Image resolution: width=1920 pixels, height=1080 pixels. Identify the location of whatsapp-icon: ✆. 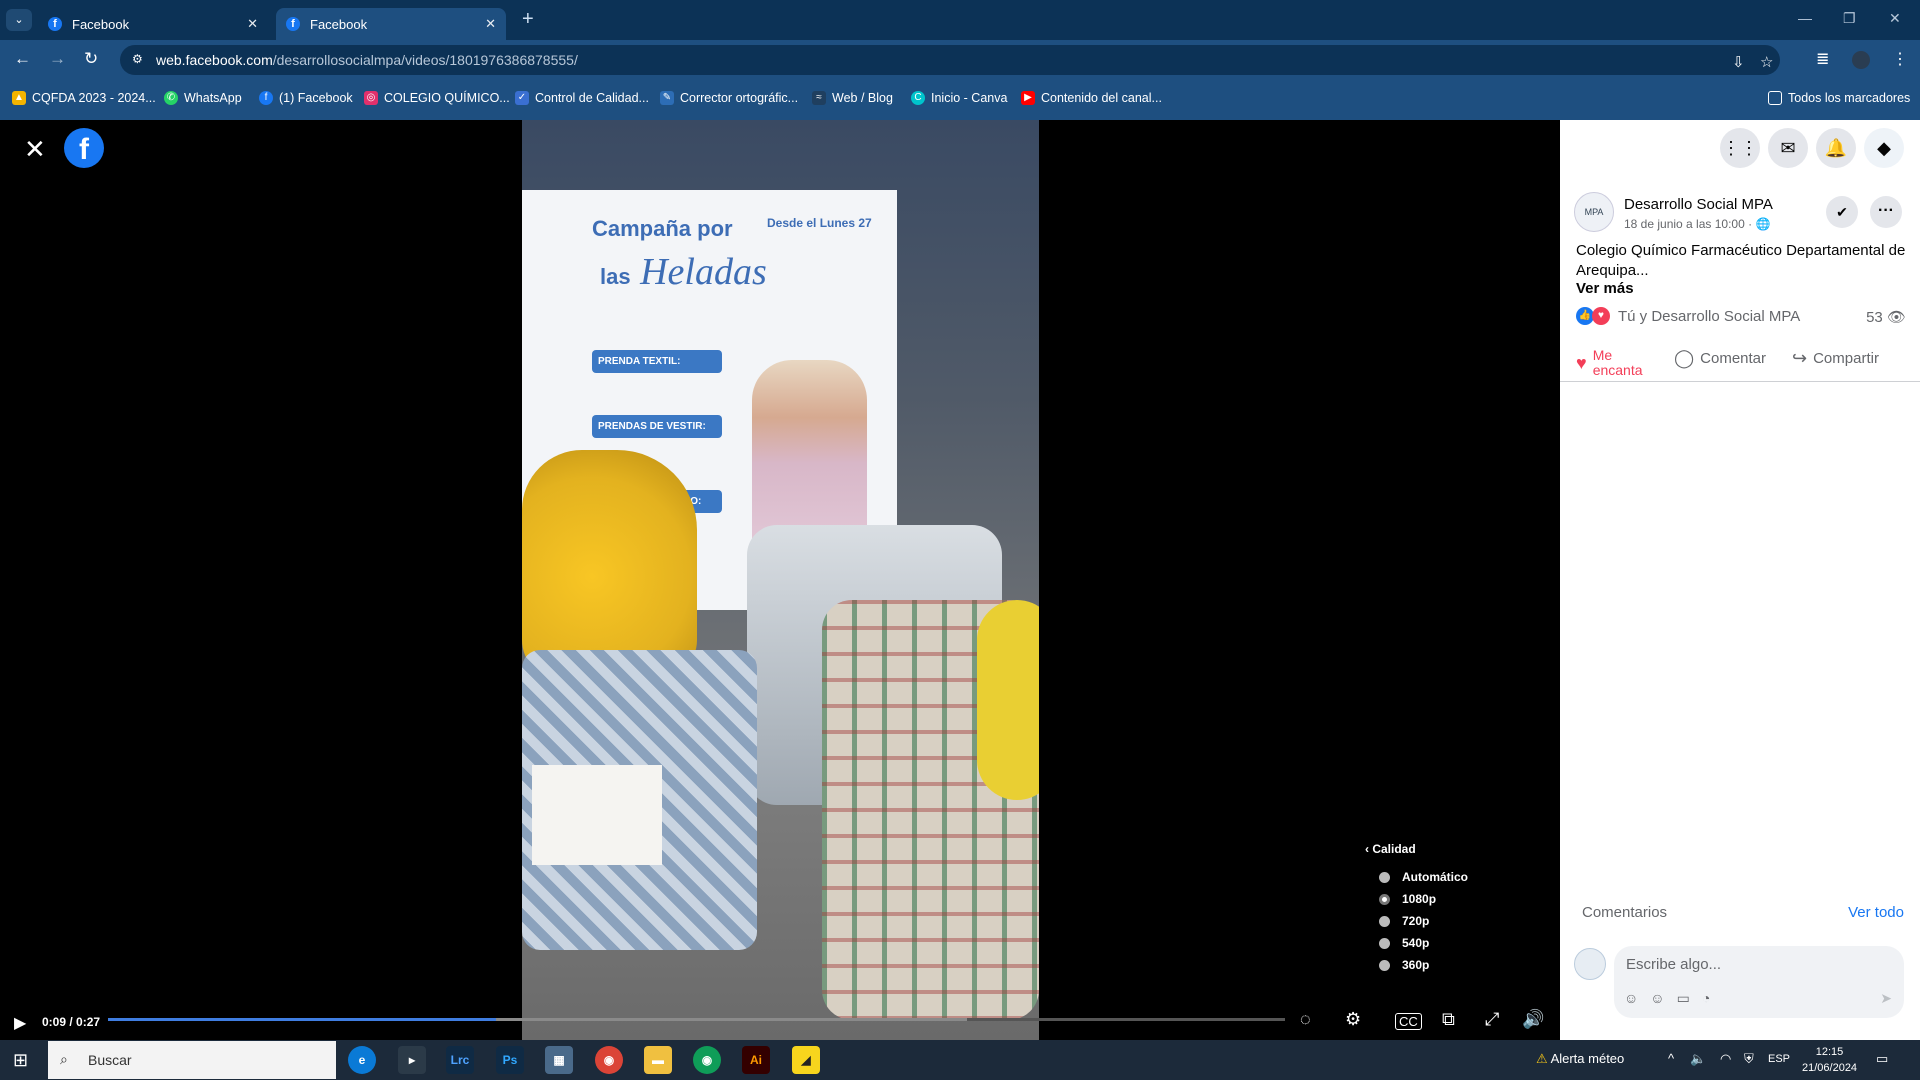
(171, 98).